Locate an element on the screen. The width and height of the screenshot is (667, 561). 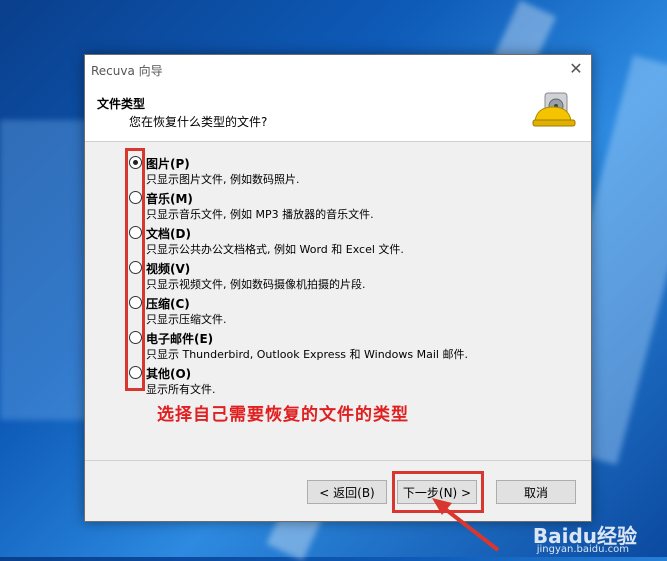
watermark-url: jingyan.baidu.com is located at coordinates (582, 549).